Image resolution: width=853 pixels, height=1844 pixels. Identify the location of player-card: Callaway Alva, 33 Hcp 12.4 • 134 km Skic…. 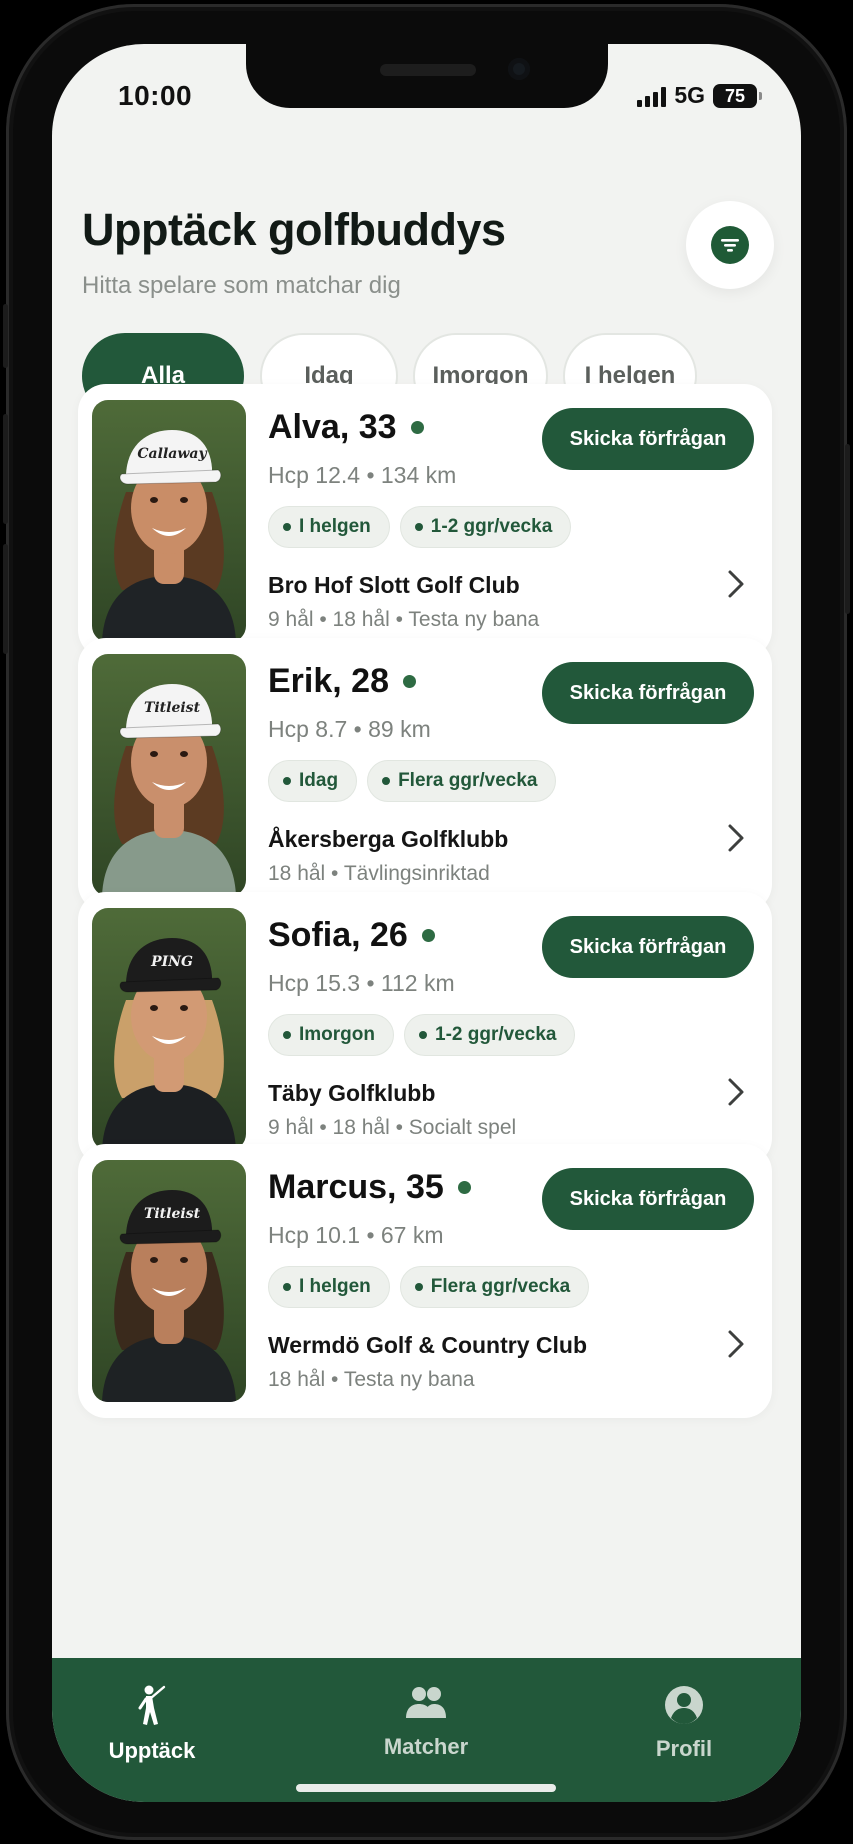
(425, 521).